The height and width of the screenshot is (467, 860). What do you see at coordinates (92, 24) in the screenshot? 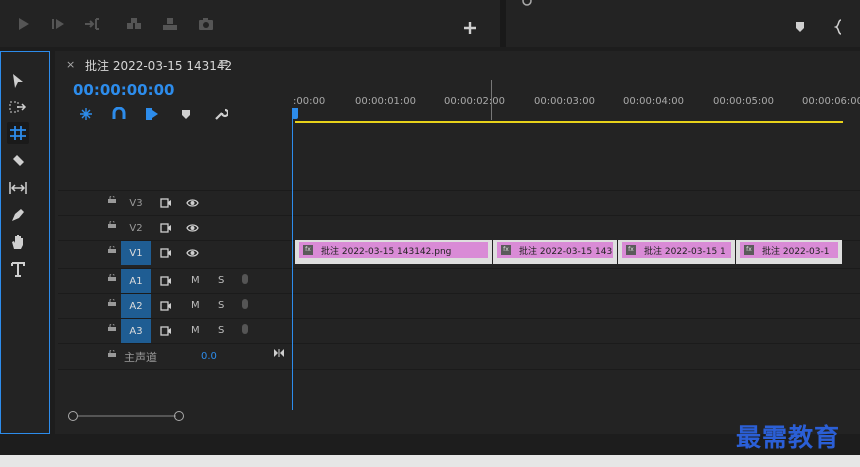
I see `go-to-out-icon` at bounding box center [92, 24].